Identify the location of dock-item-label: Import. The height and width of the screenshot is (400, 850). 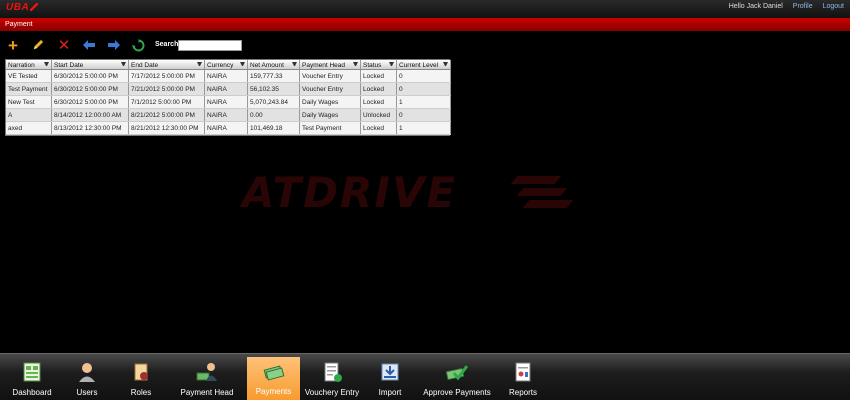
(390, 392).